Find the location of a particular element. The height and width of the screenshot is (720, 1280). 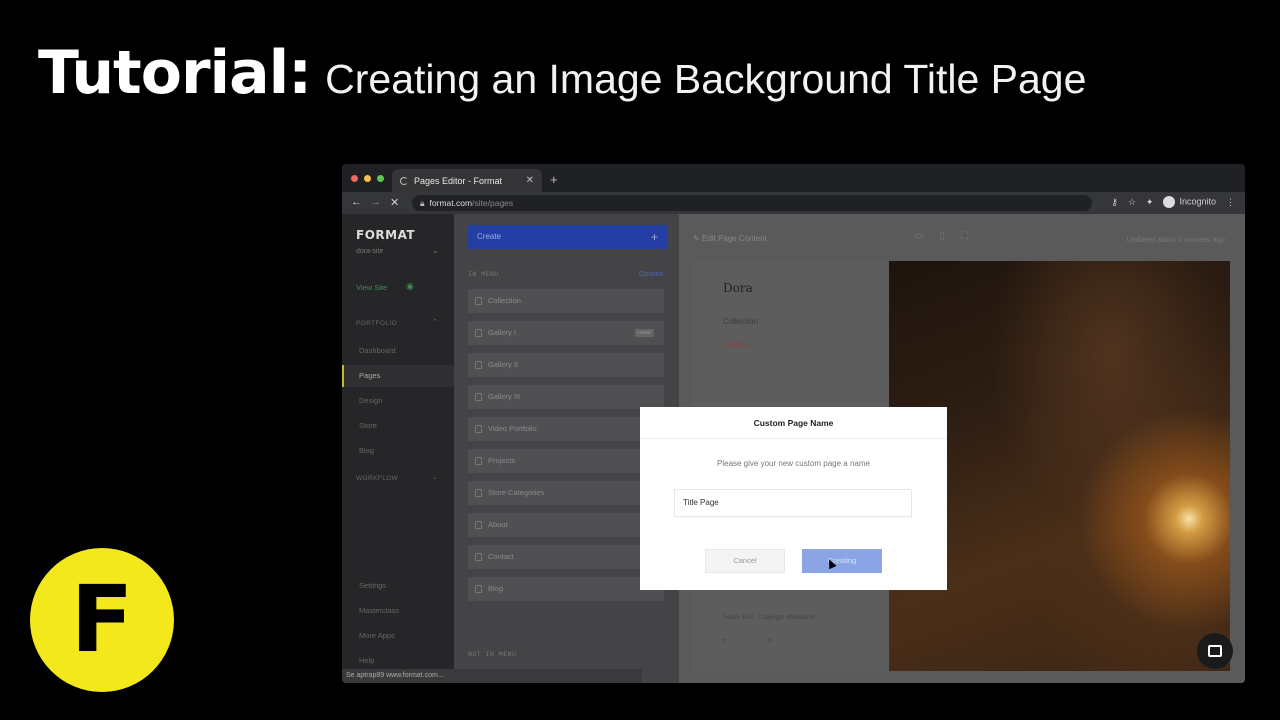

close-window-button is located at coordinates (354, 178).